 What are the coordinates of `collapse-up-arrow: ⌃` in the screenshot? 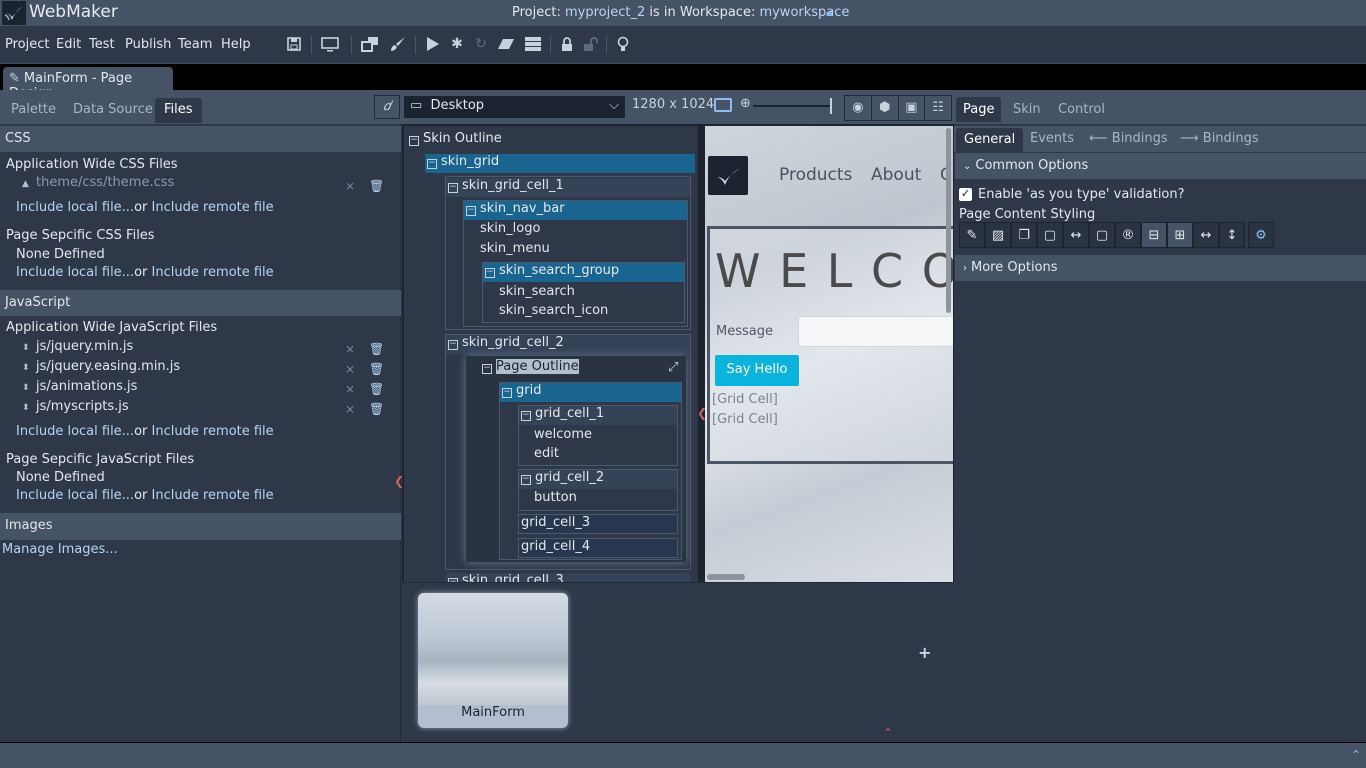 It's located at (888, 733).